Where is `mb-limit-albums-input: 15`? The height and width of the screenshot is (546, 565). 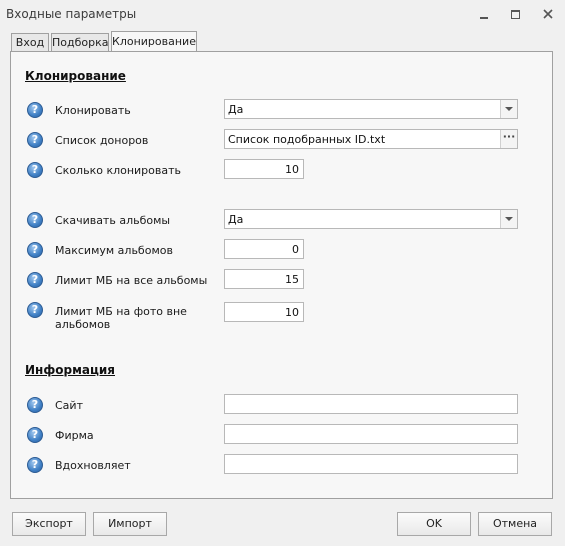 mb-limit-albums-input: 15 is located at coordinates (264, 279).